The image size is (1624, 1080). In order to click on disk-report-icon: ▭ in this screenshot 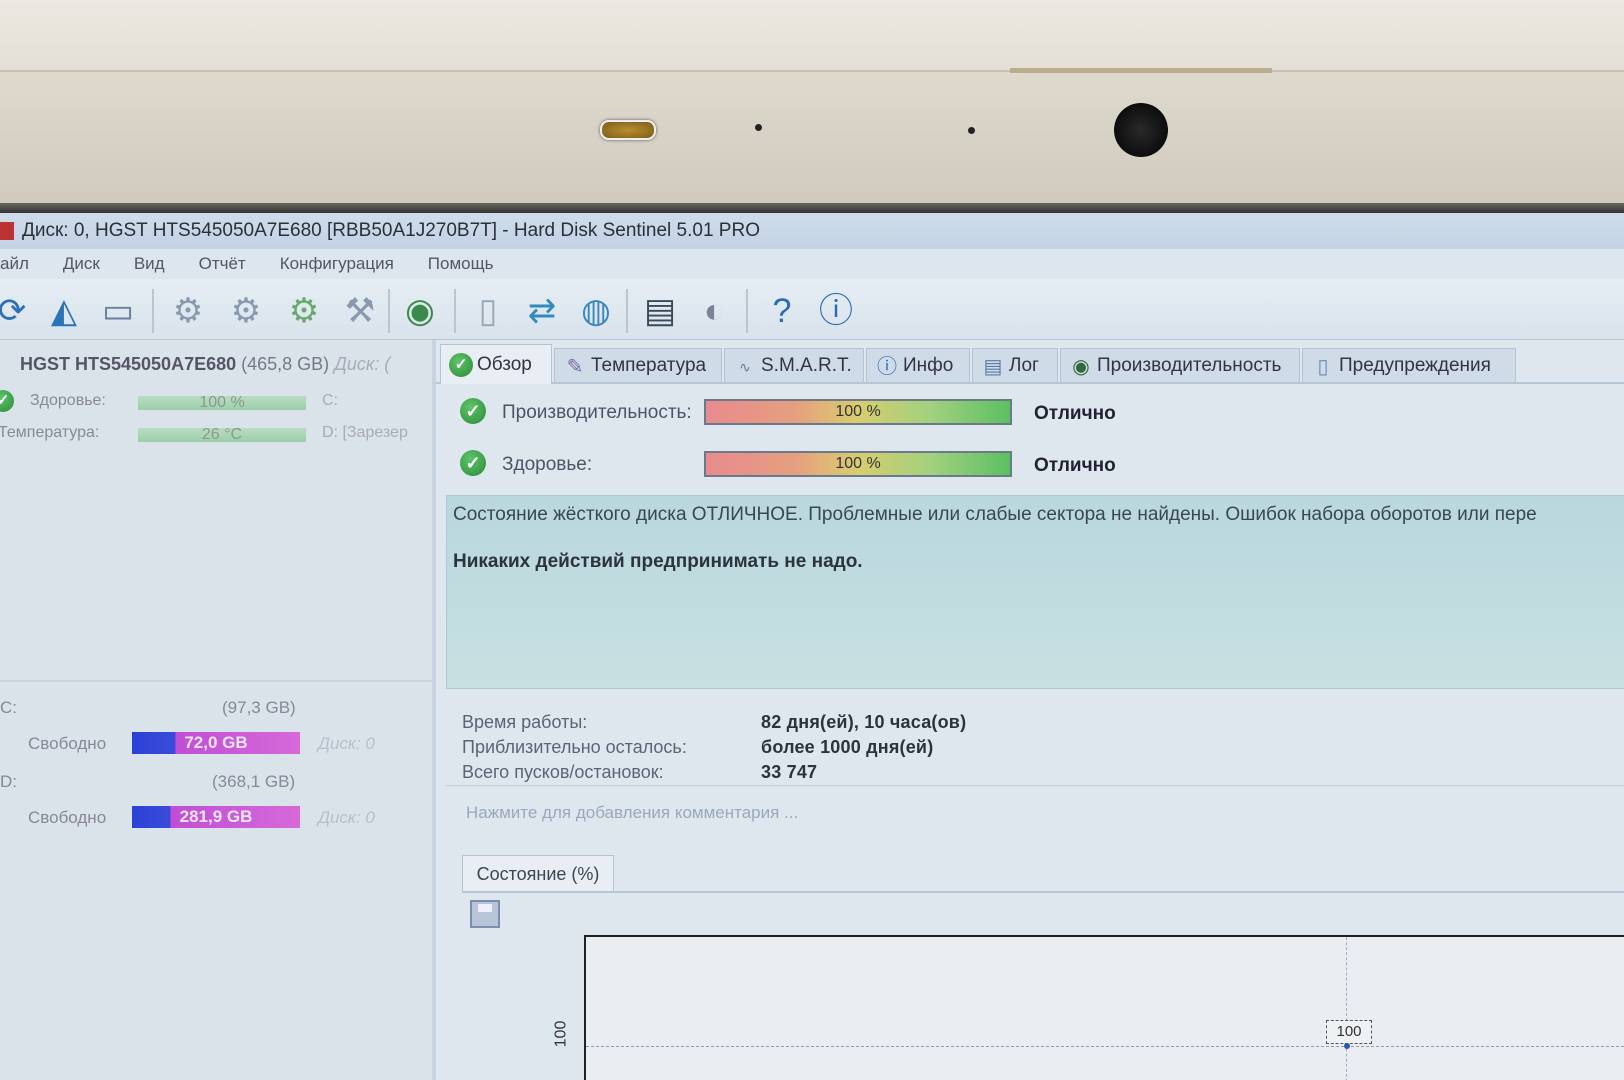, I will do `click(118, 311)`.